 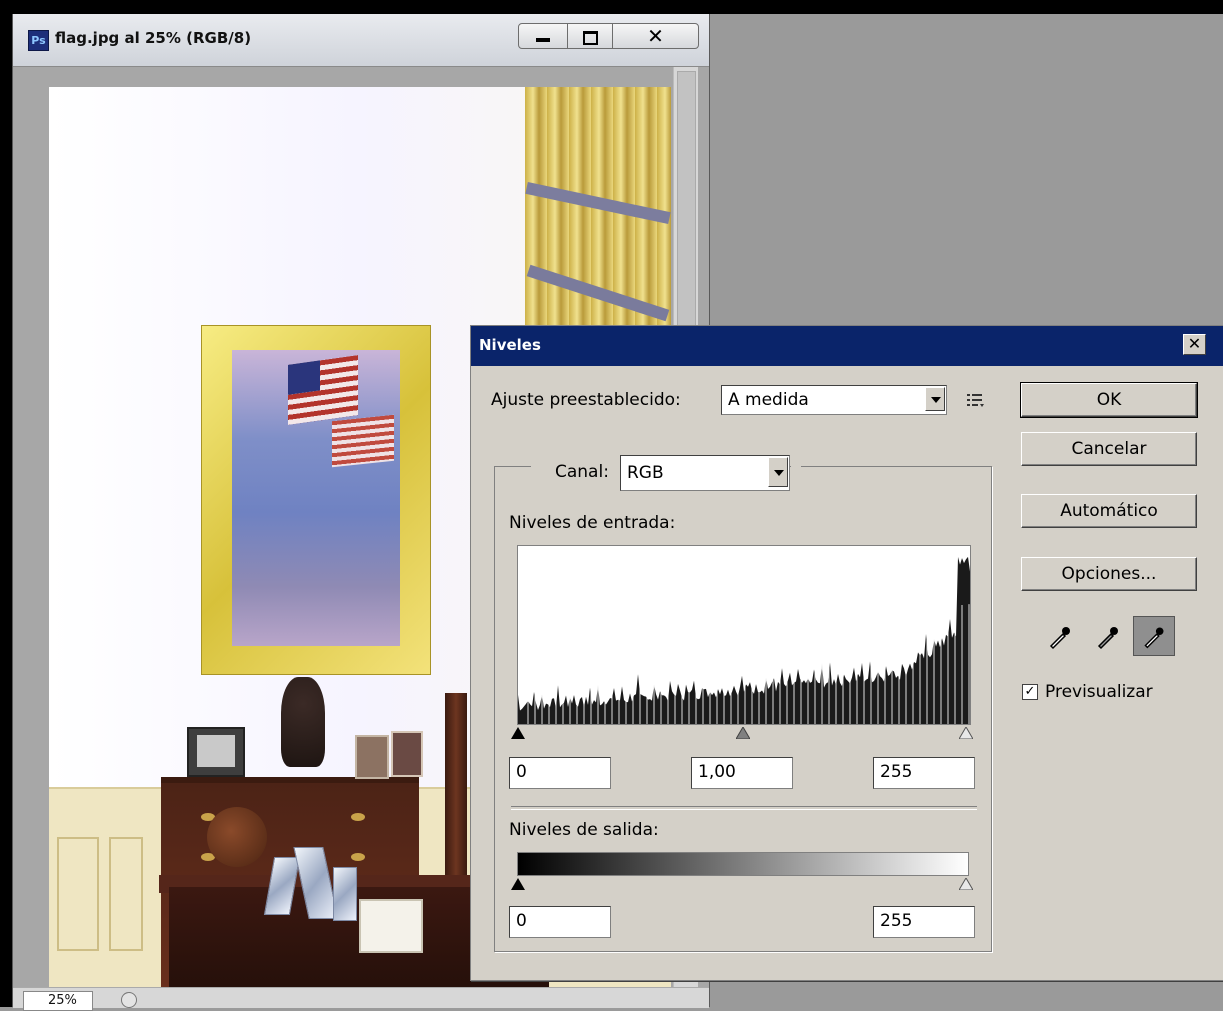 I want to click on input-white-field: 255, so click(x=924, y=773).